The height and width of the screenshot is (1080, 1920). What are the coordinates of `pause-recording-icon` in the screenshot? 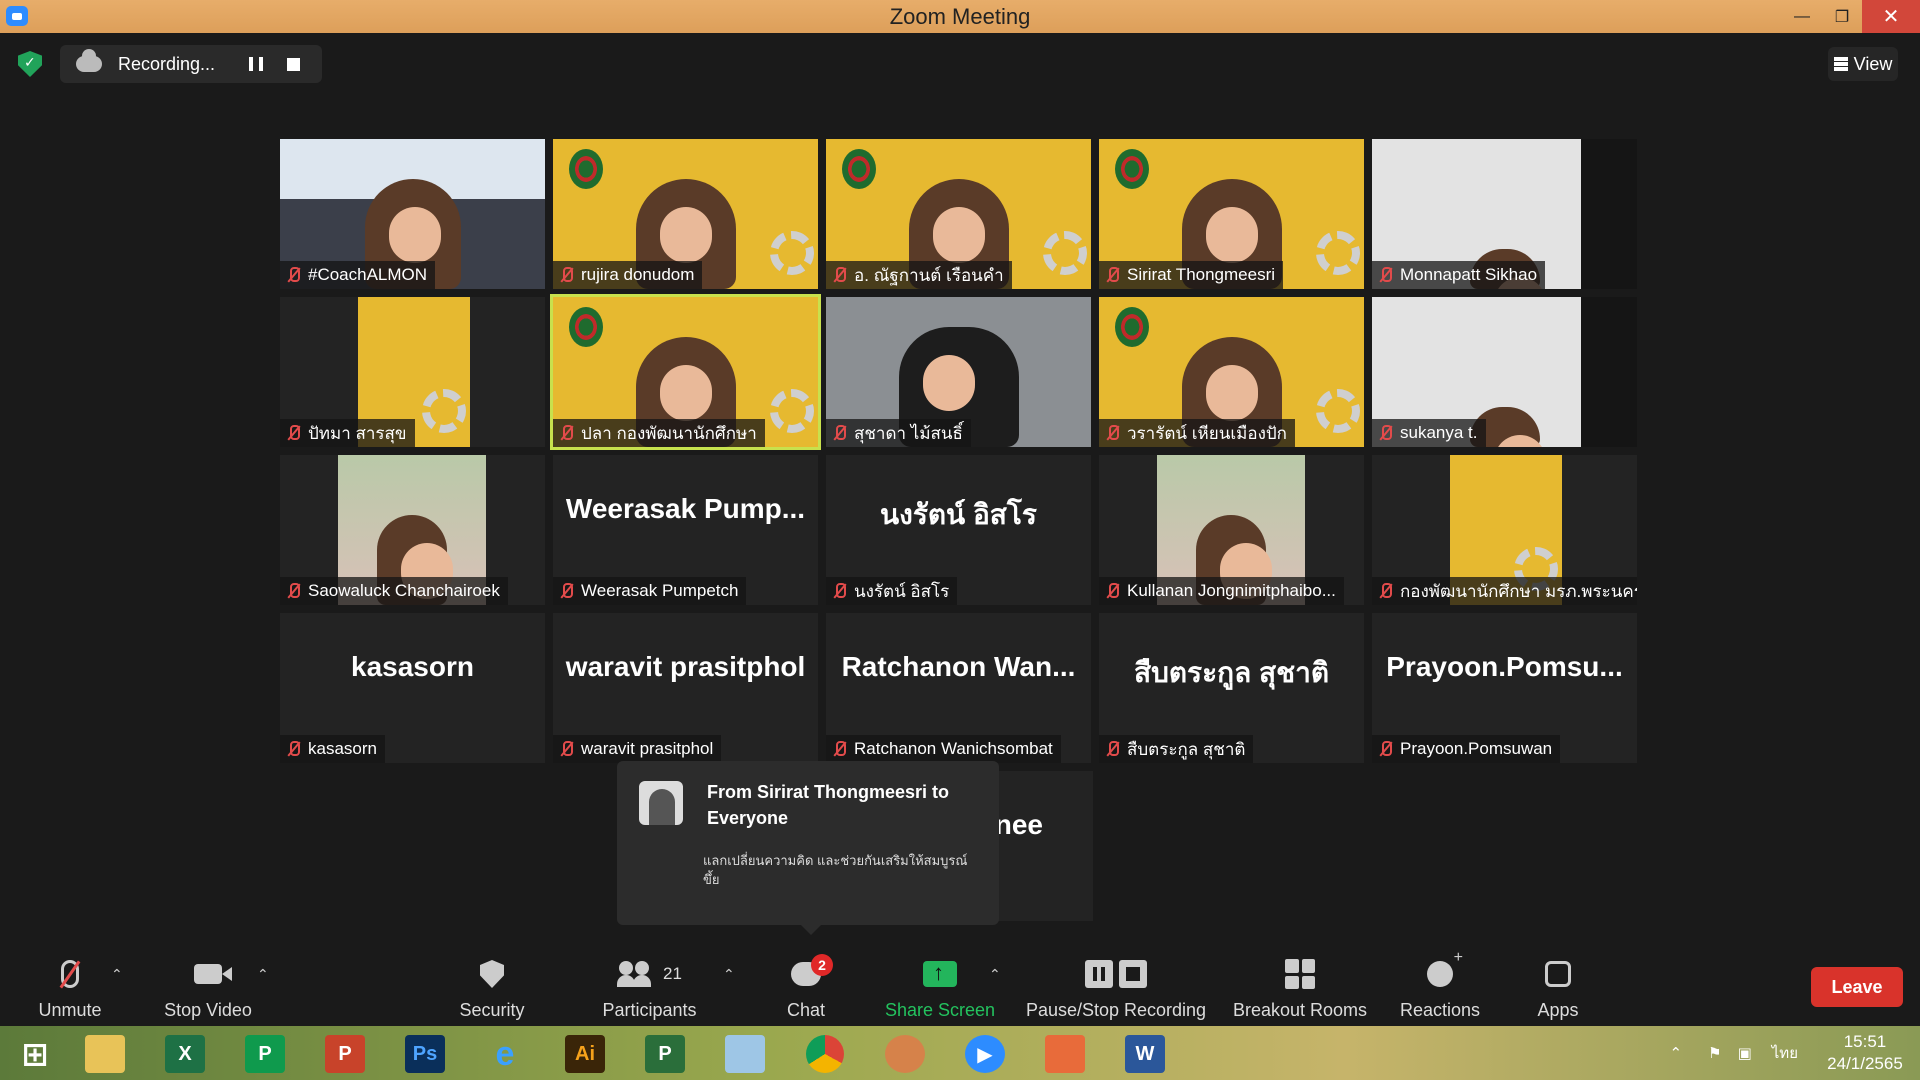 It's located at (256, 64).